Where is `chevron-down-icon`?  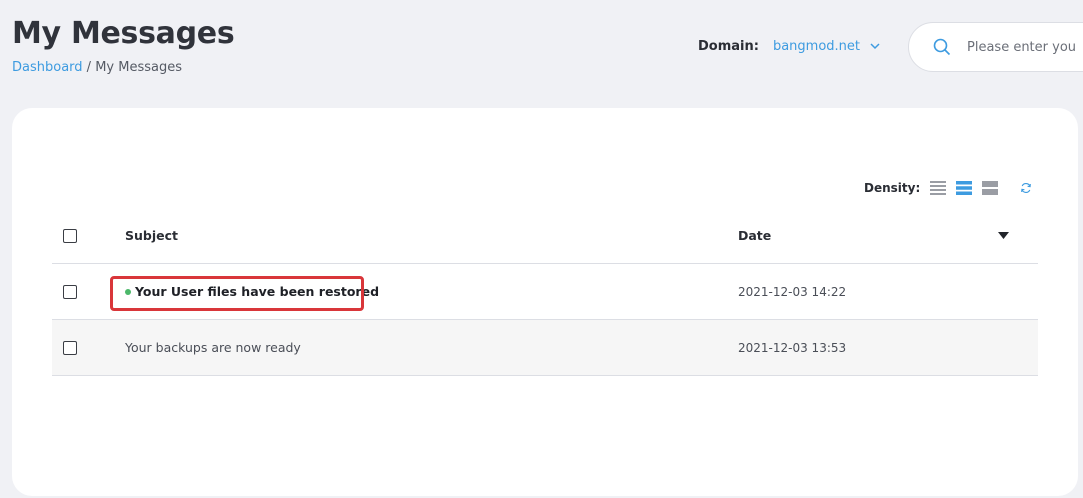 chevron-down-icon is located at coordinates (875, 46).